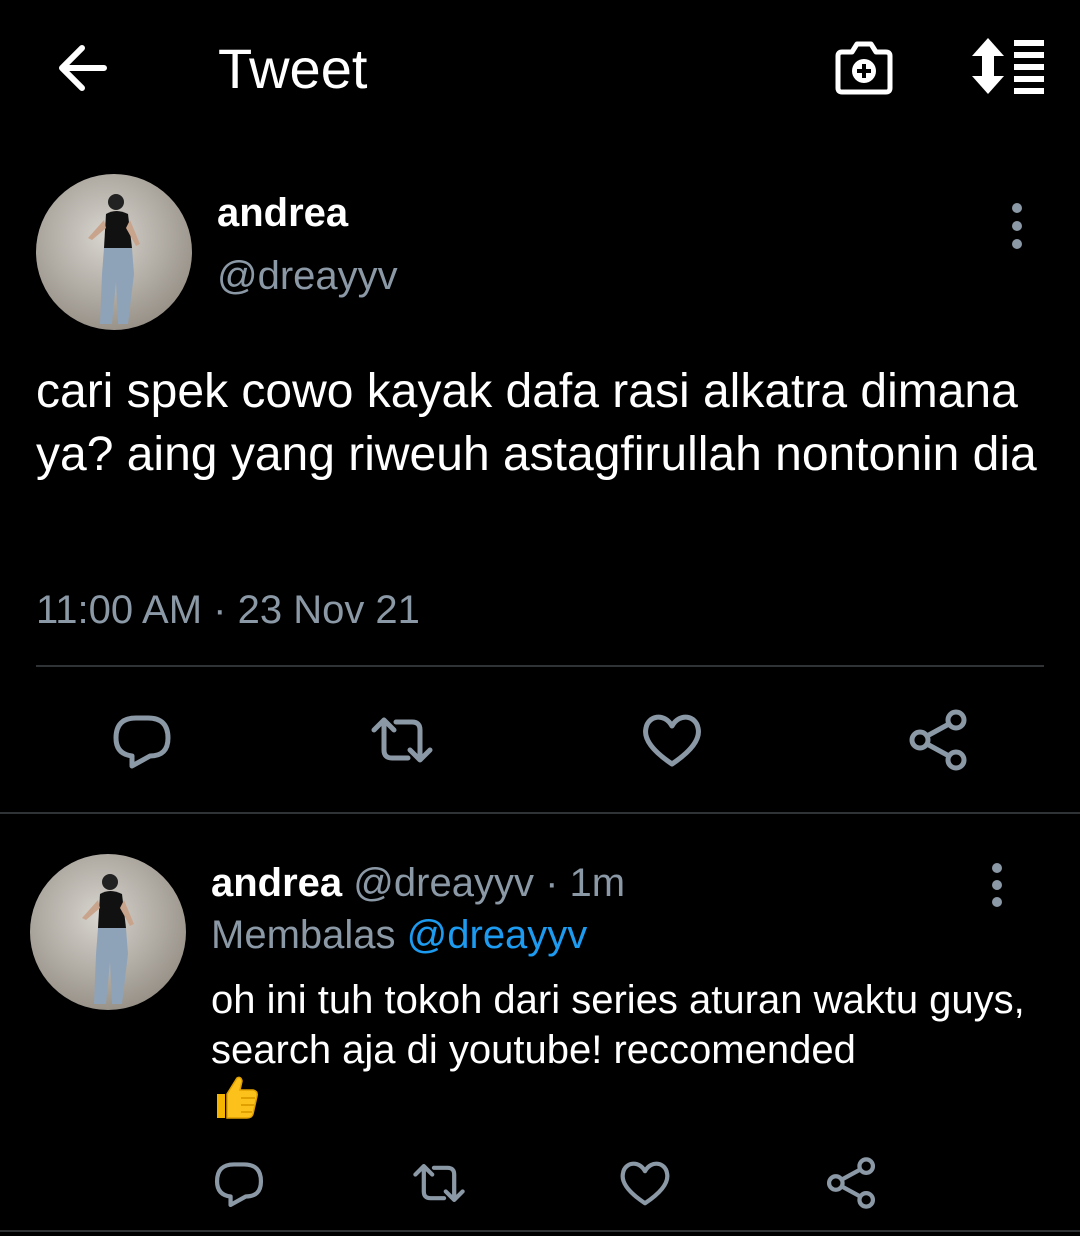 The image size is (1080, 1236). I want to click on author-name: andrea, so click(282, 213).